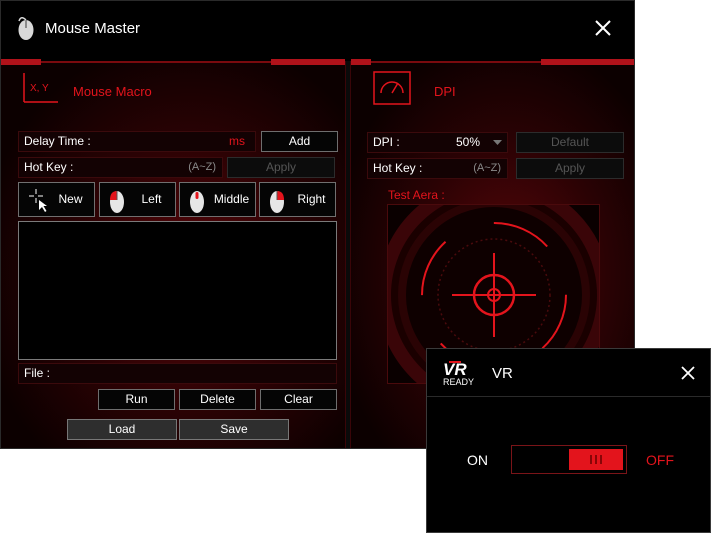 The height and width of the screenshot is (533, 711). Describe the element at coordinates (137, 141) in the screenshot. I see `delay-time-field: Delay Time : ms` at that location.